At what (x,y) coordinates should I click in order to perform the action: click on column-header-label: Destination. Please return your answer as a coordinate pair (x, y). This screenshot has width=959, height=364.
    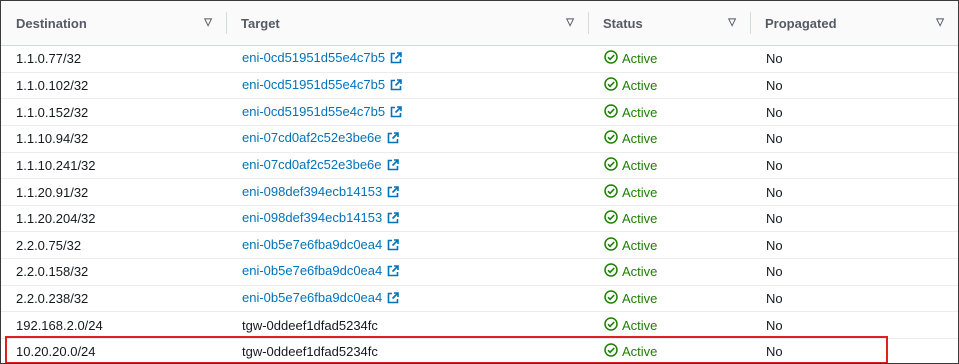
    Looking at the image, I should click on (51, 23).